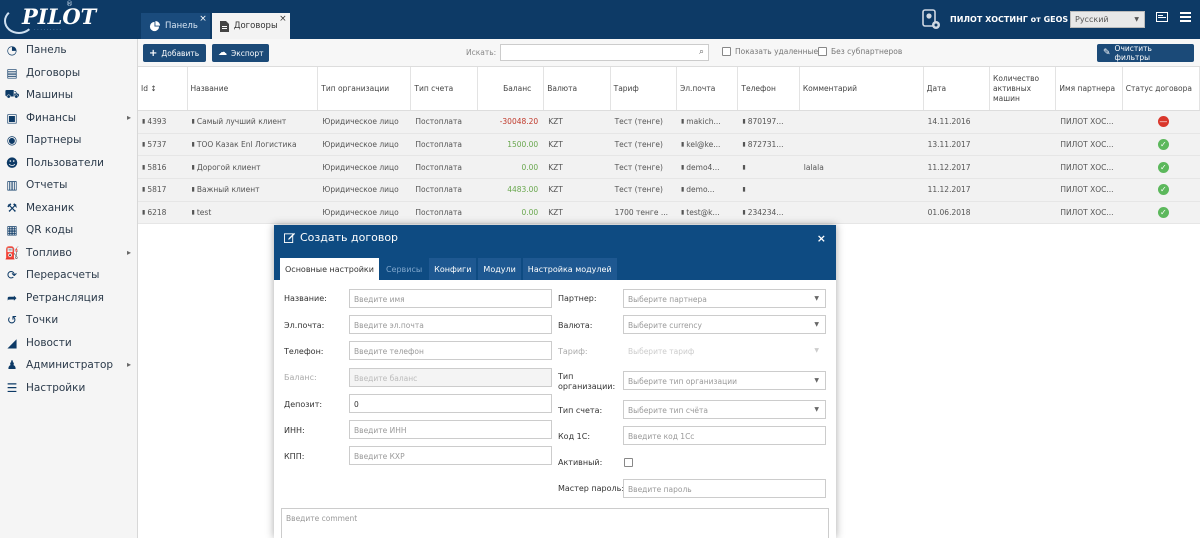  Describe the element at coordinates (450, 403) in the screenshot. I see `deposit-field: 0` at that location.